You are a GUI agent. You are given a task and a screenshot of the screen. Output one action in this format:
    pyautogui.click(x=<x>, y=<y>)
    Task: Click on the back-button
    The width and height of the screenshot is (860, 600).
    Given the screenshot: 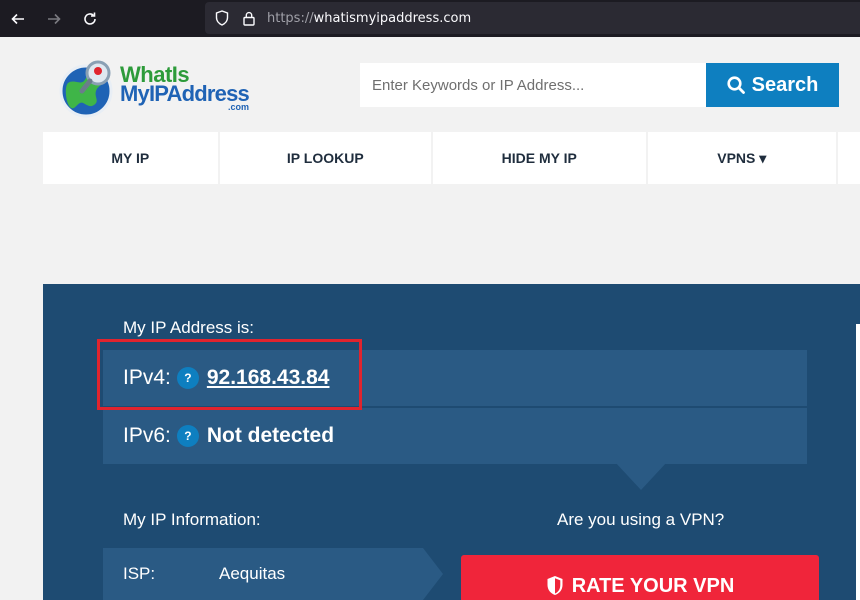 What is the action you would take?
    pyautogui.click(x=18, y=19)
    